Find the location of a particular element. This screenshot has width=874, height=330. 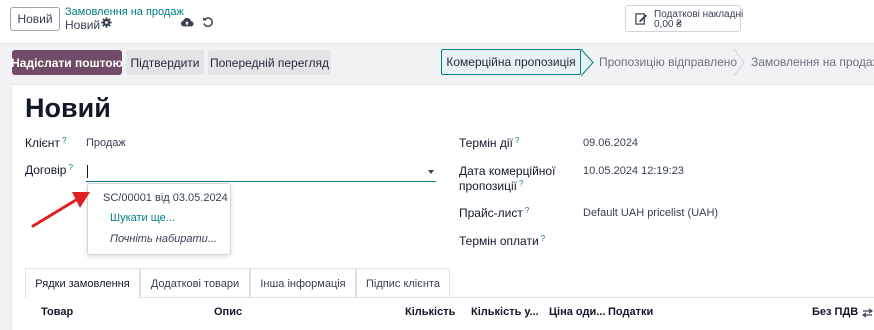

validity-date-field: 09.06.2024 is located at coordinates (610, 143).